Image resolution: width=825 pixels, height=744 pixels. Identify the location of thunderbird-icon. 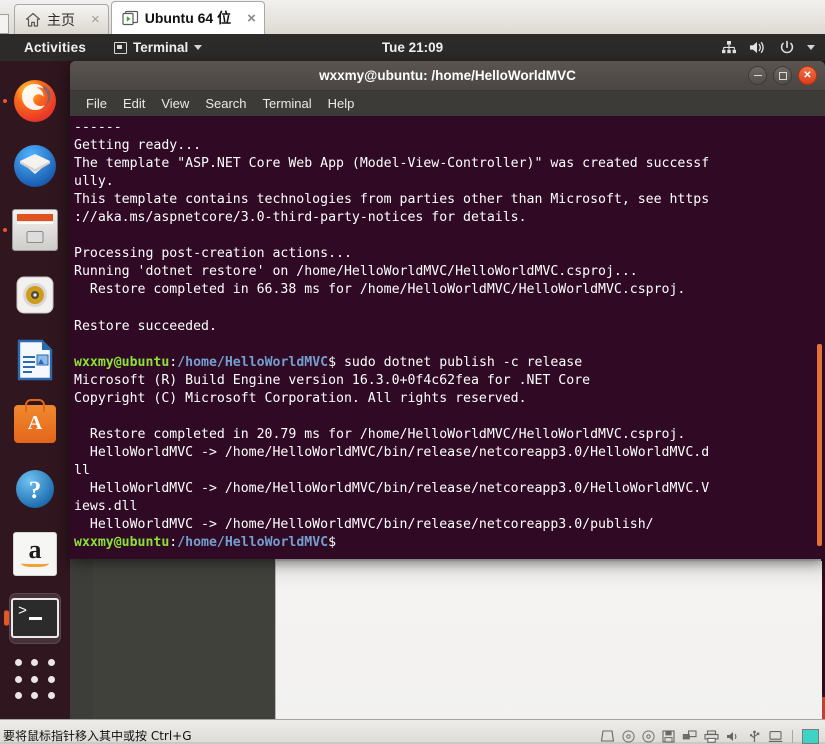
(35, 165).